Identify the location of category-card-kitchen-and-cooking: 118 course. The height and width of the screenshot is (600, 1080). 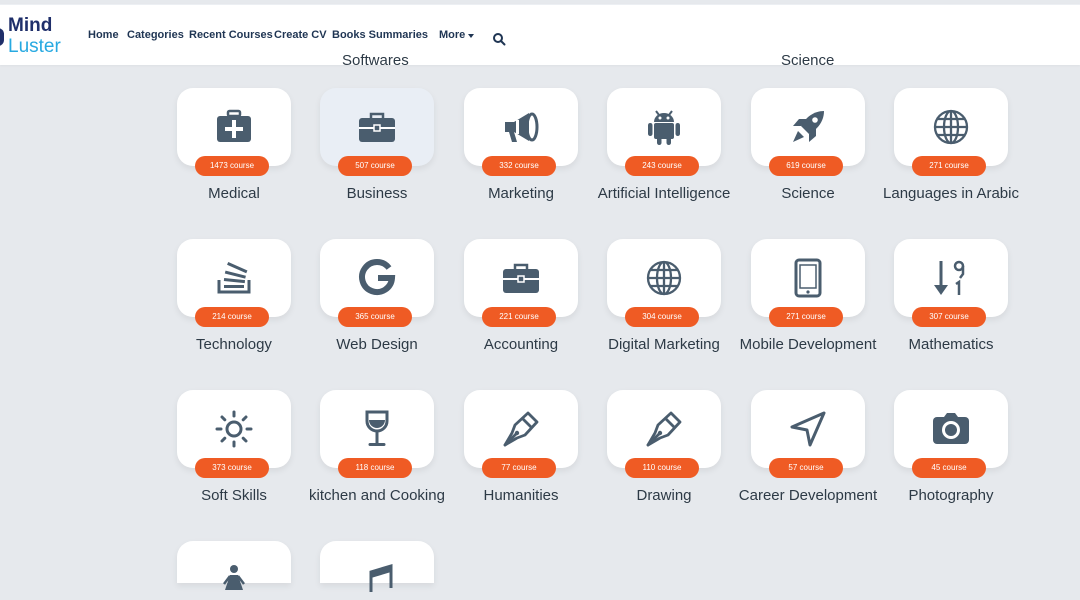
(377, 434).